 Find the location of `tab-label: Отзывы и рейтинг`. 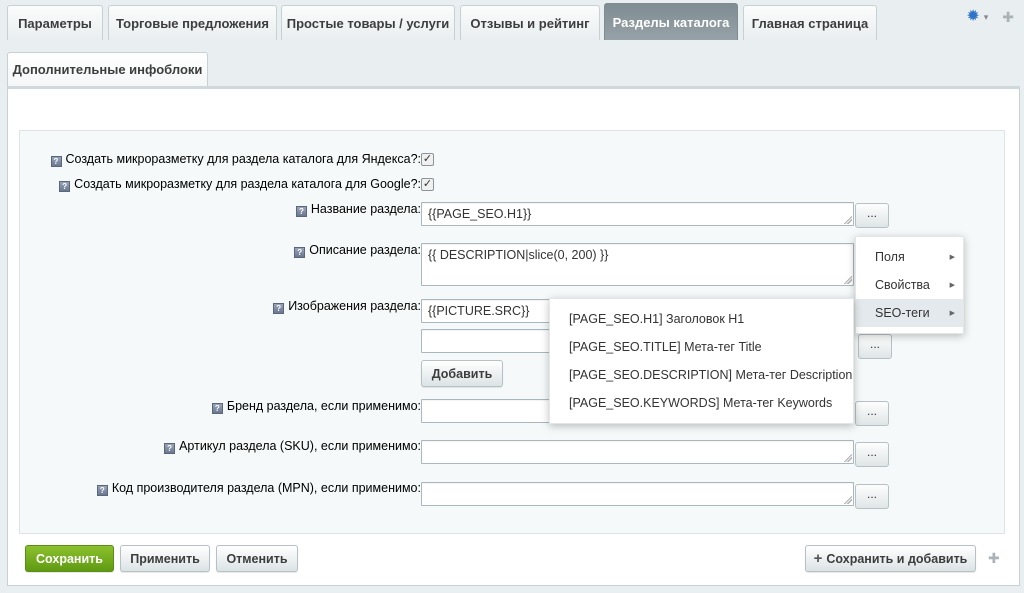

tab-label: Отзывы и рейтинг is located at coordinates (530, 23).